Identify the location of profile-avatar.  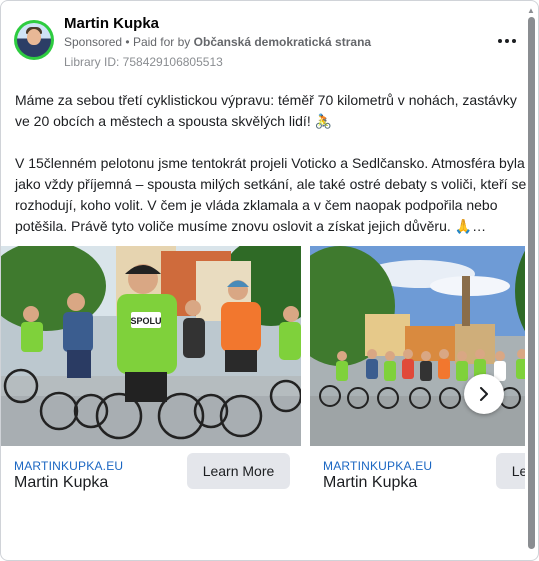
(34, 40).